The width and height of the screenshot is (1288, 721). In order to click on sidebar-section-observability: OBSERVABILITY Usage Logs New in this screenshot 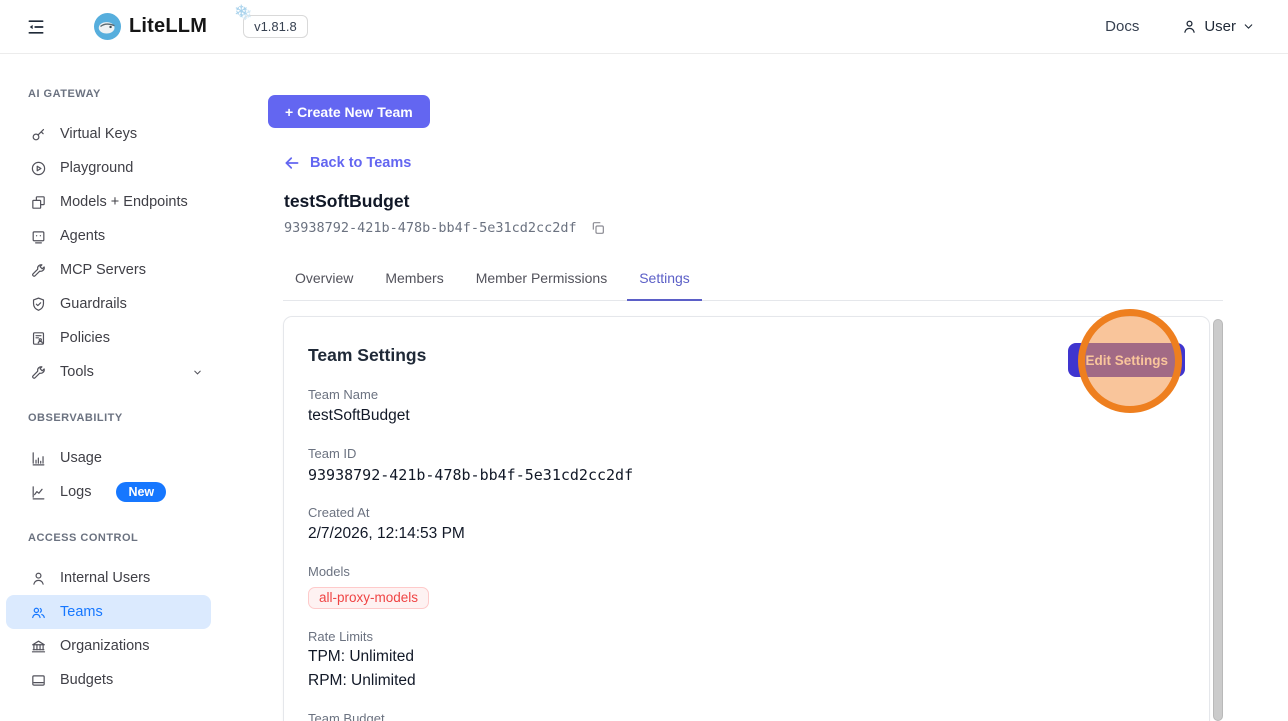, I will do `click(108, 460)`.